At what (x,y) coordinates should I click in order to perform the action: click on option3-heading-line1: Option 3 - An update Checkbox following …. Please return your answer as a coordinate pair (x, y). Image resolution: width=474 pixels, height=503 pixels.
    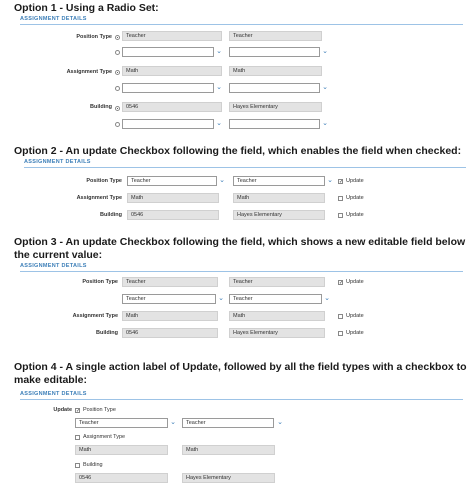
    Looking at the image, I should click on (240, 242).